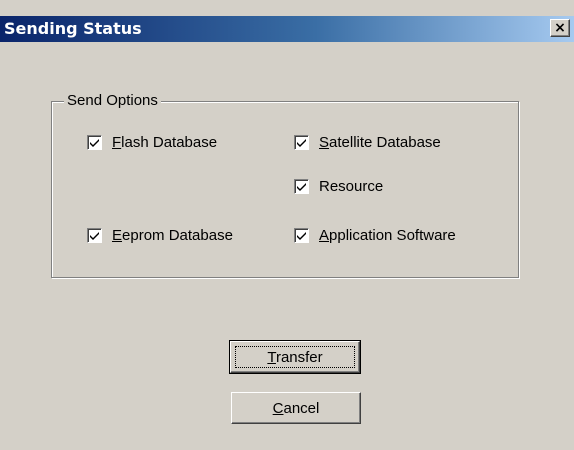 The image size is (574, 450). What do you see at coordinates (165, 142) in the screenshot?
I see `flash-database-label: Flash Database` at bounding box center [165, 142].